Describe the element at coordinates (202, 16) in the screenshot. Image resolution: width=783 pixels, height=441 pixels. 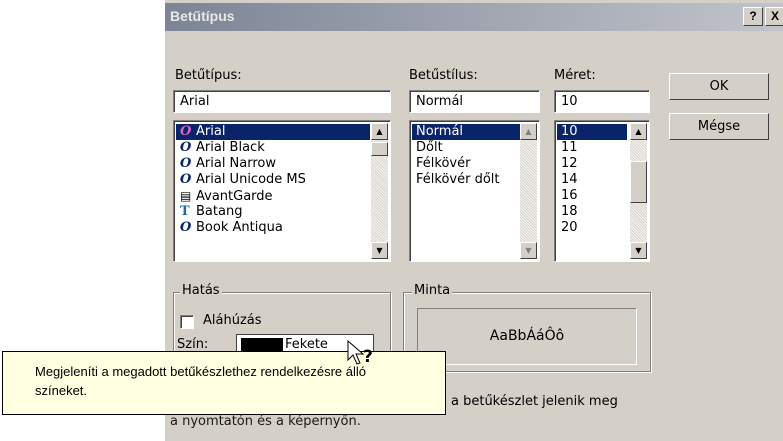
I see `dialog-title: Betűtípus` at that location.